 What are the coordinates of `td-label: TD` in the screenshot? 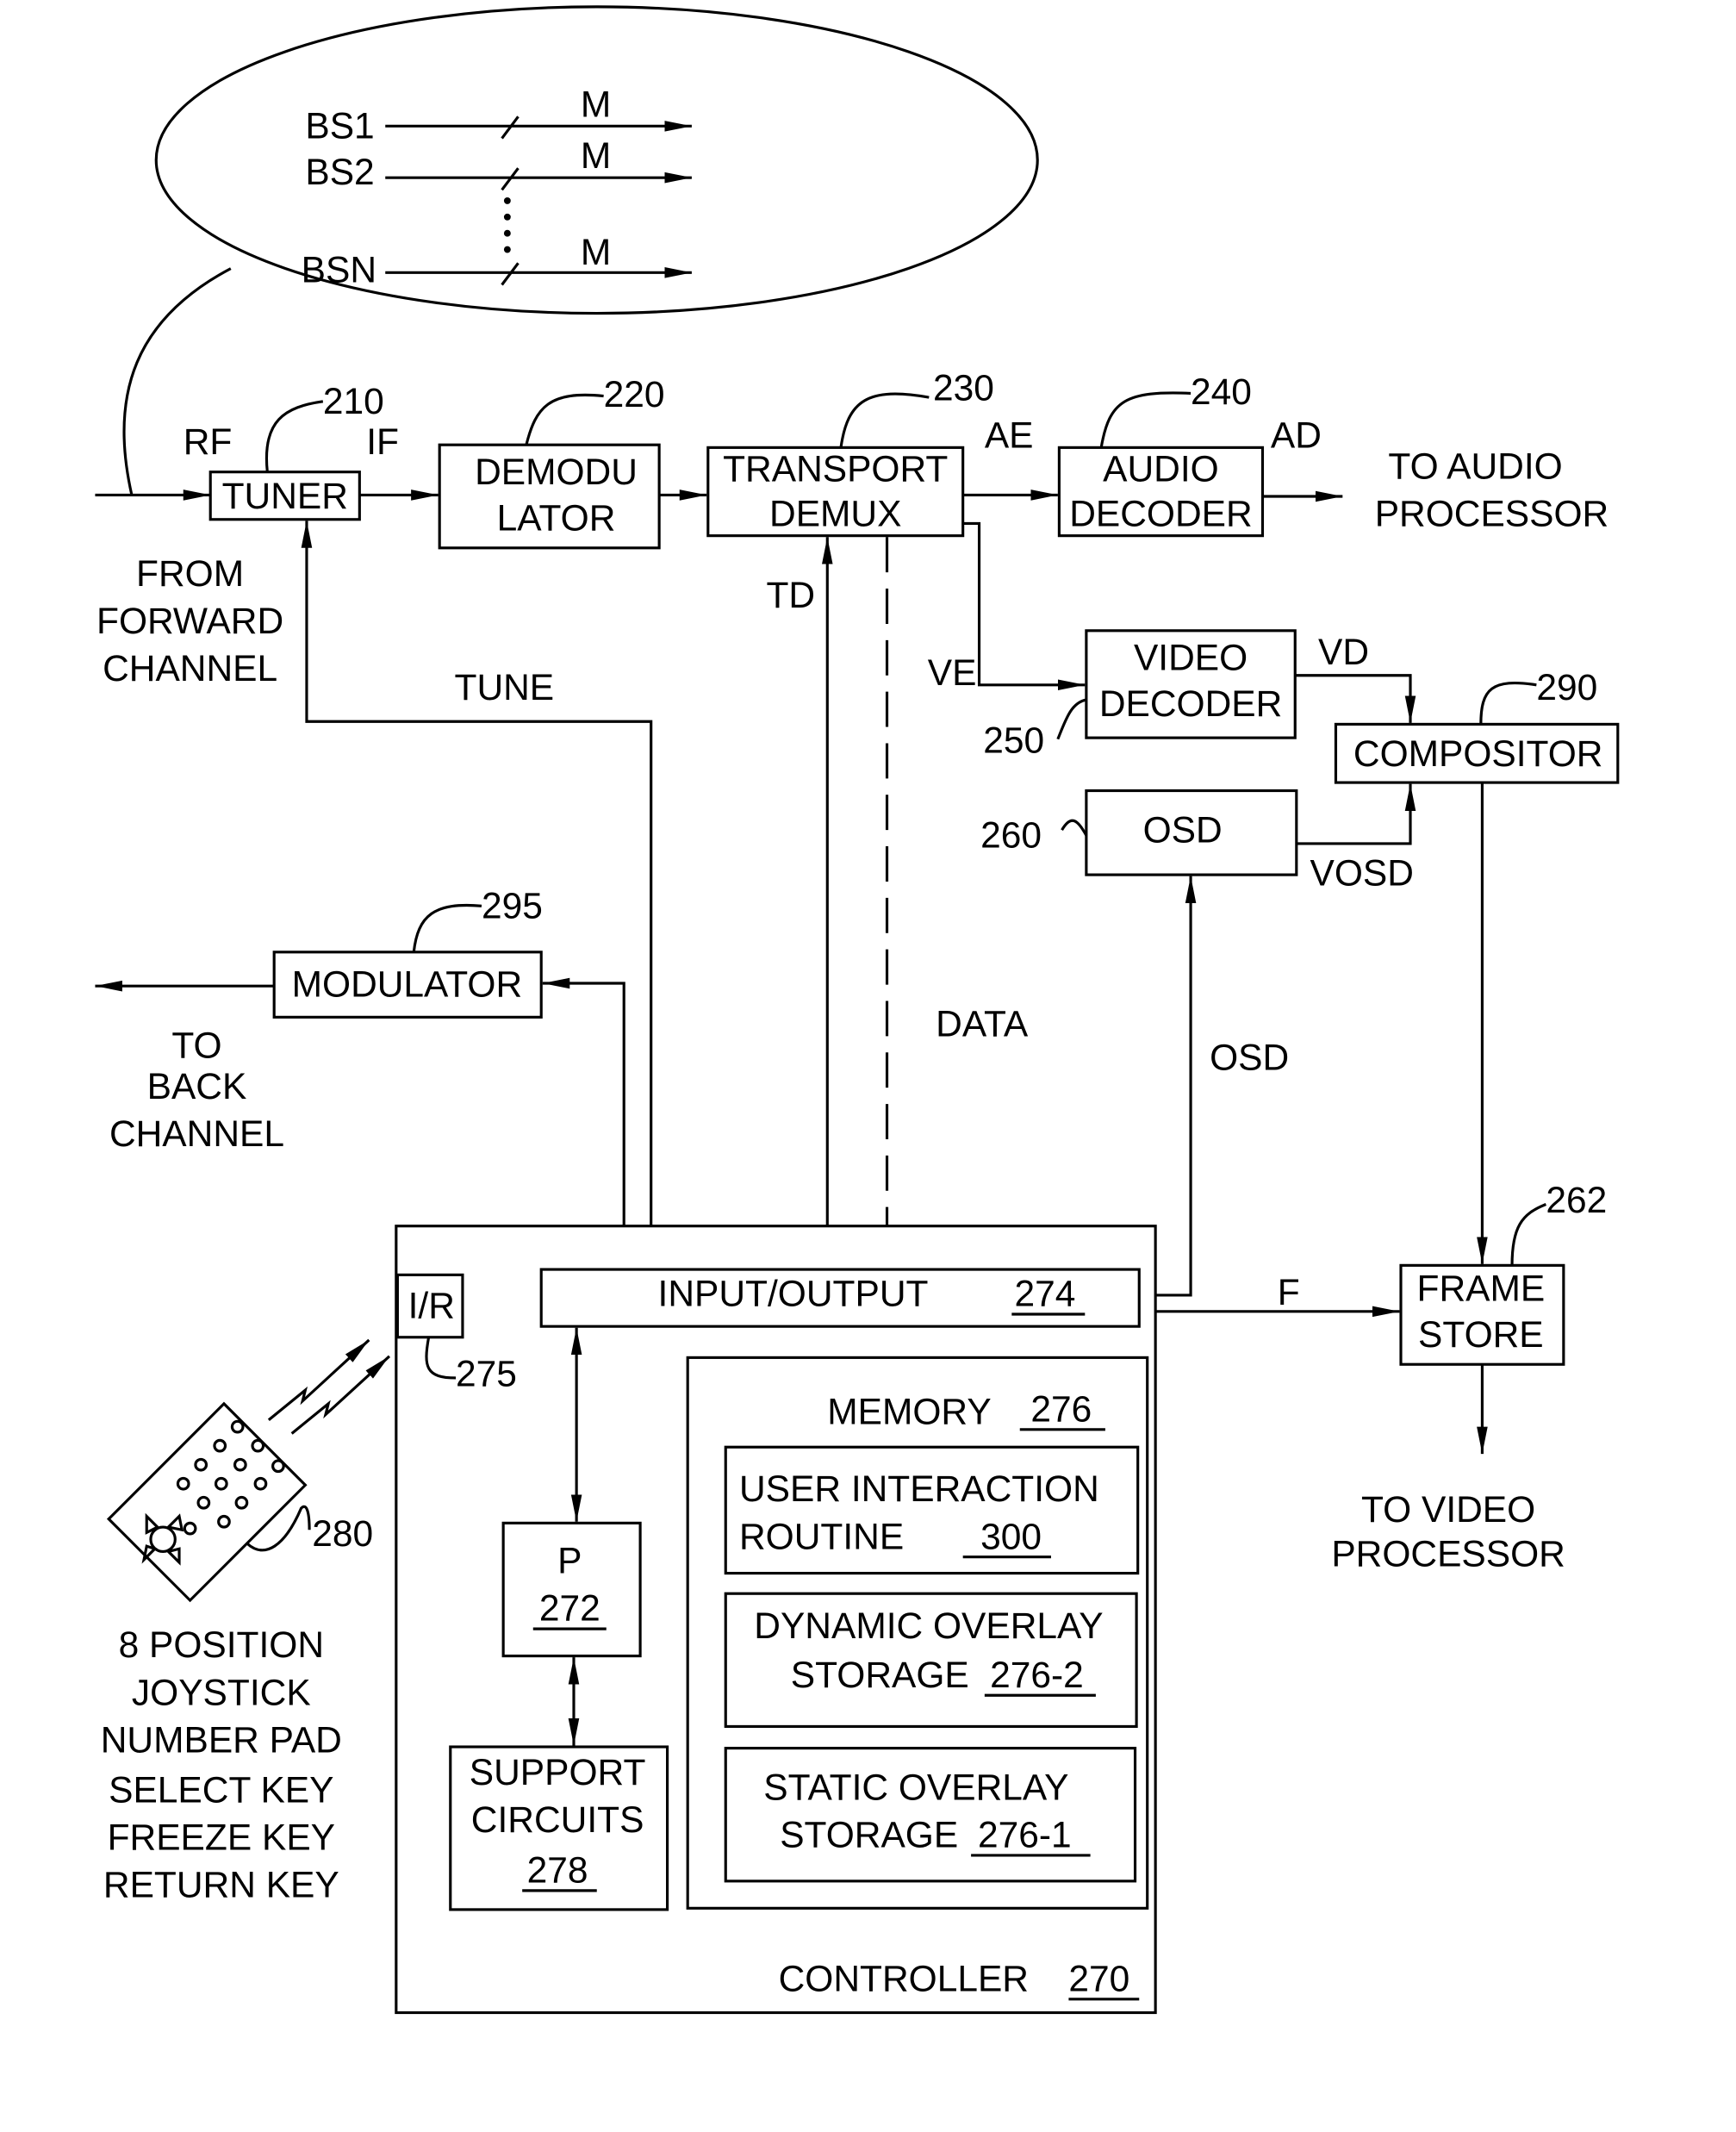 It's located at (791, 596).